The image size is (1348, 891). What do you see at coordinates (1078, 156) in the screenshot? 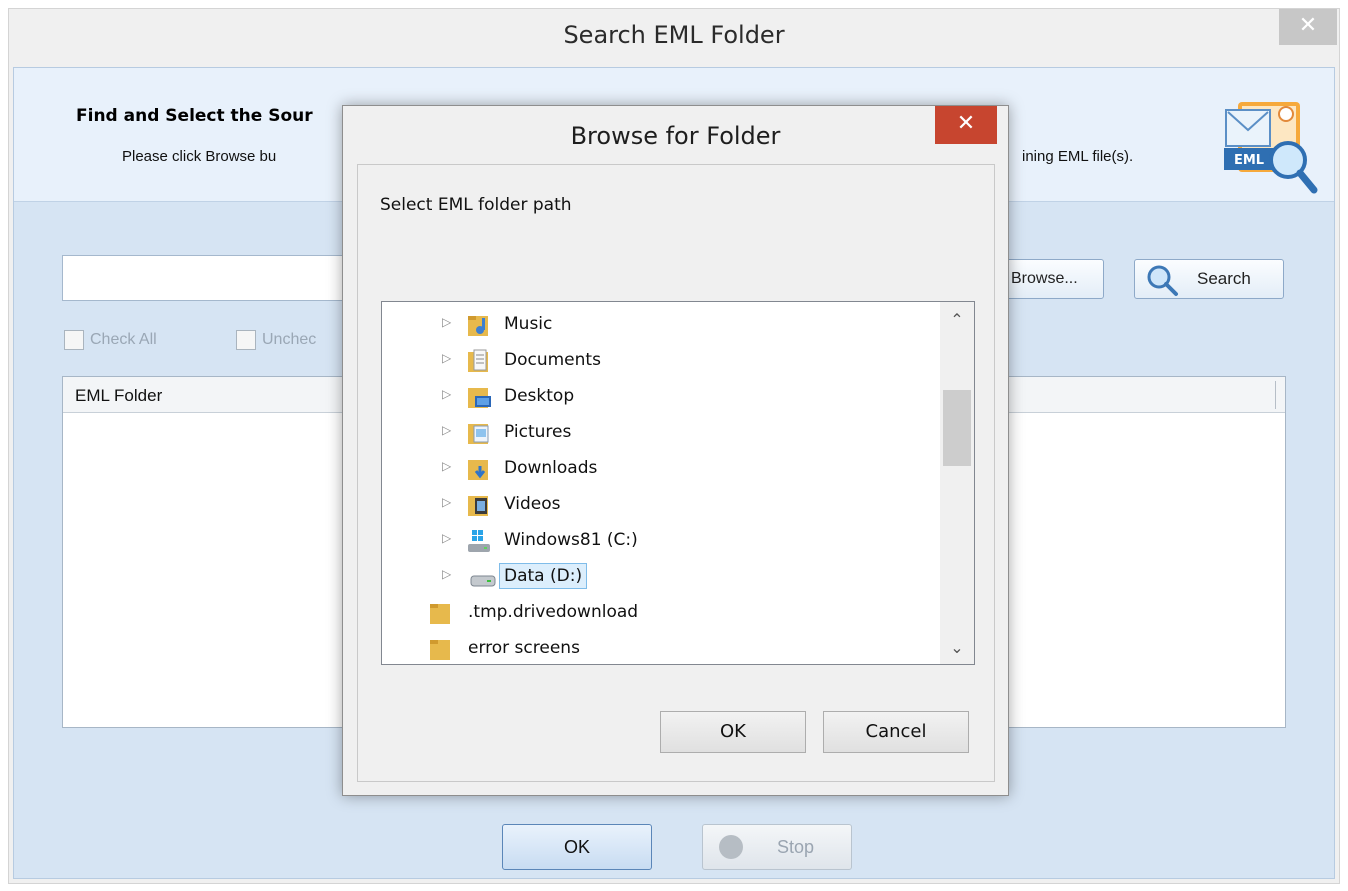
I see `instruction-text-right: ining EML file(s).` at bounding box center [1078, 156].